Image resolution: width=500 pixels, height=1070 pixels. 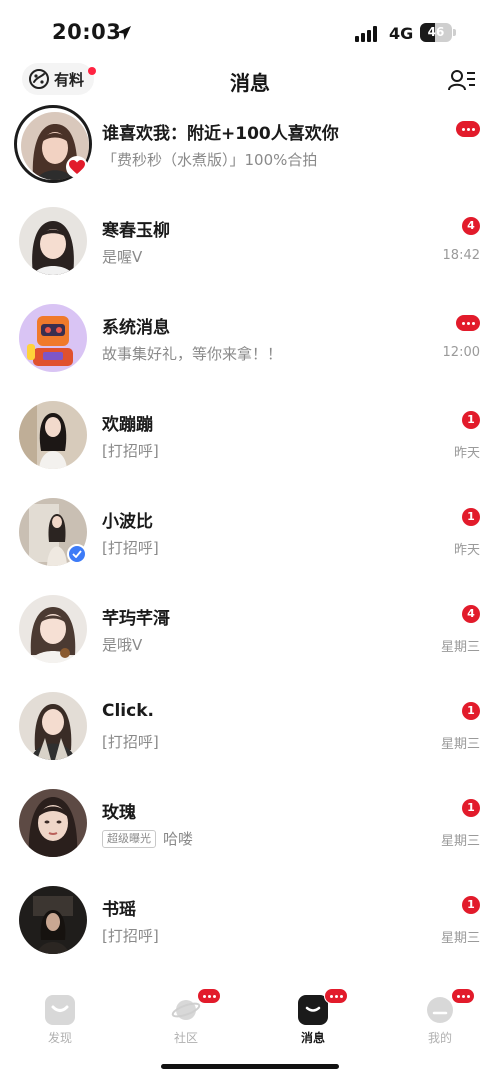 I want to click on list-item-xiaobobi: 小波比 [打招呼] 1 昨天, so click(x=250, y=533).